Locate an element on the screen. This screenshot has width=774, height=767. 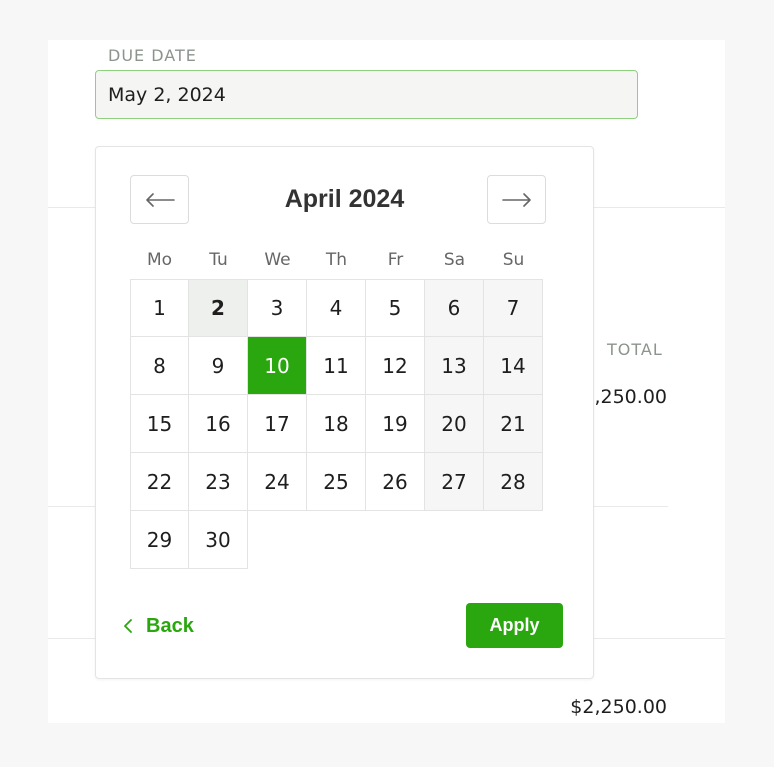
calendar-day: 5 is located at coordinates (395, 308).